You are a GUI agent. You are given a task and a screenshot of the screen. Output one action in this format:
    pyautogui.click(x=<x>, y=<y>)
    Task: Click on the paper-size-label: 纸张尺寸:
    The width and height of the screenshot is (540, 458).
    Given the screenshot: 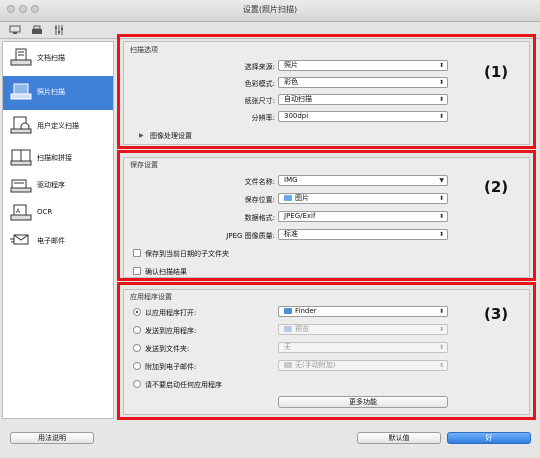 What is the action you would take?
    pyautogui.click(x=259, y=101)
    